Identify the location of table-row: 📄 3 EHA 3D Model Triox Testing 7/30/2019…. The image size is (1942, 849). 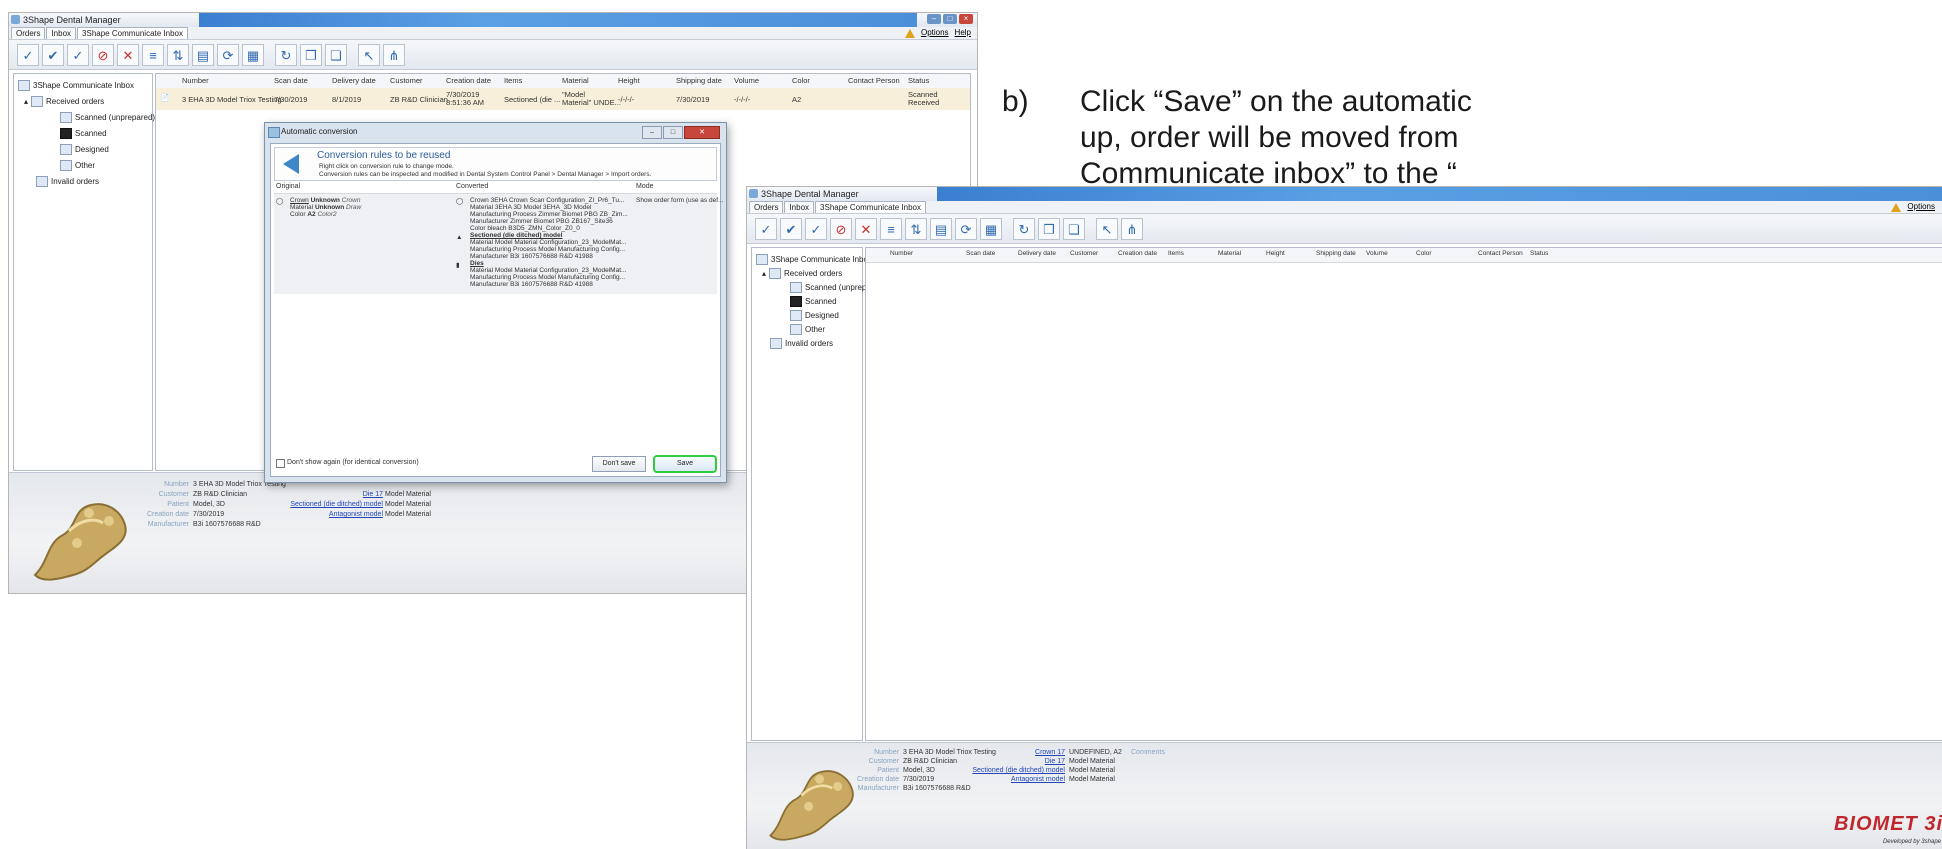
(563, 99).